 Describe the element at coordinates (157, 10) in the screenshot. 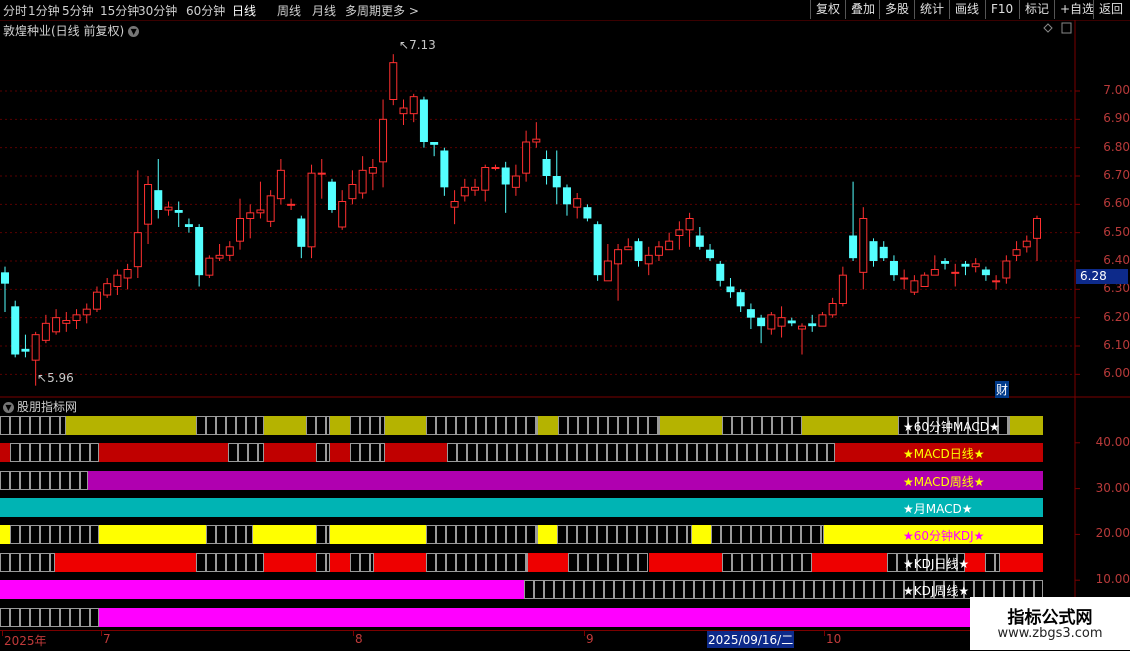

I see `period-tab-4: 30分钟` at that location.